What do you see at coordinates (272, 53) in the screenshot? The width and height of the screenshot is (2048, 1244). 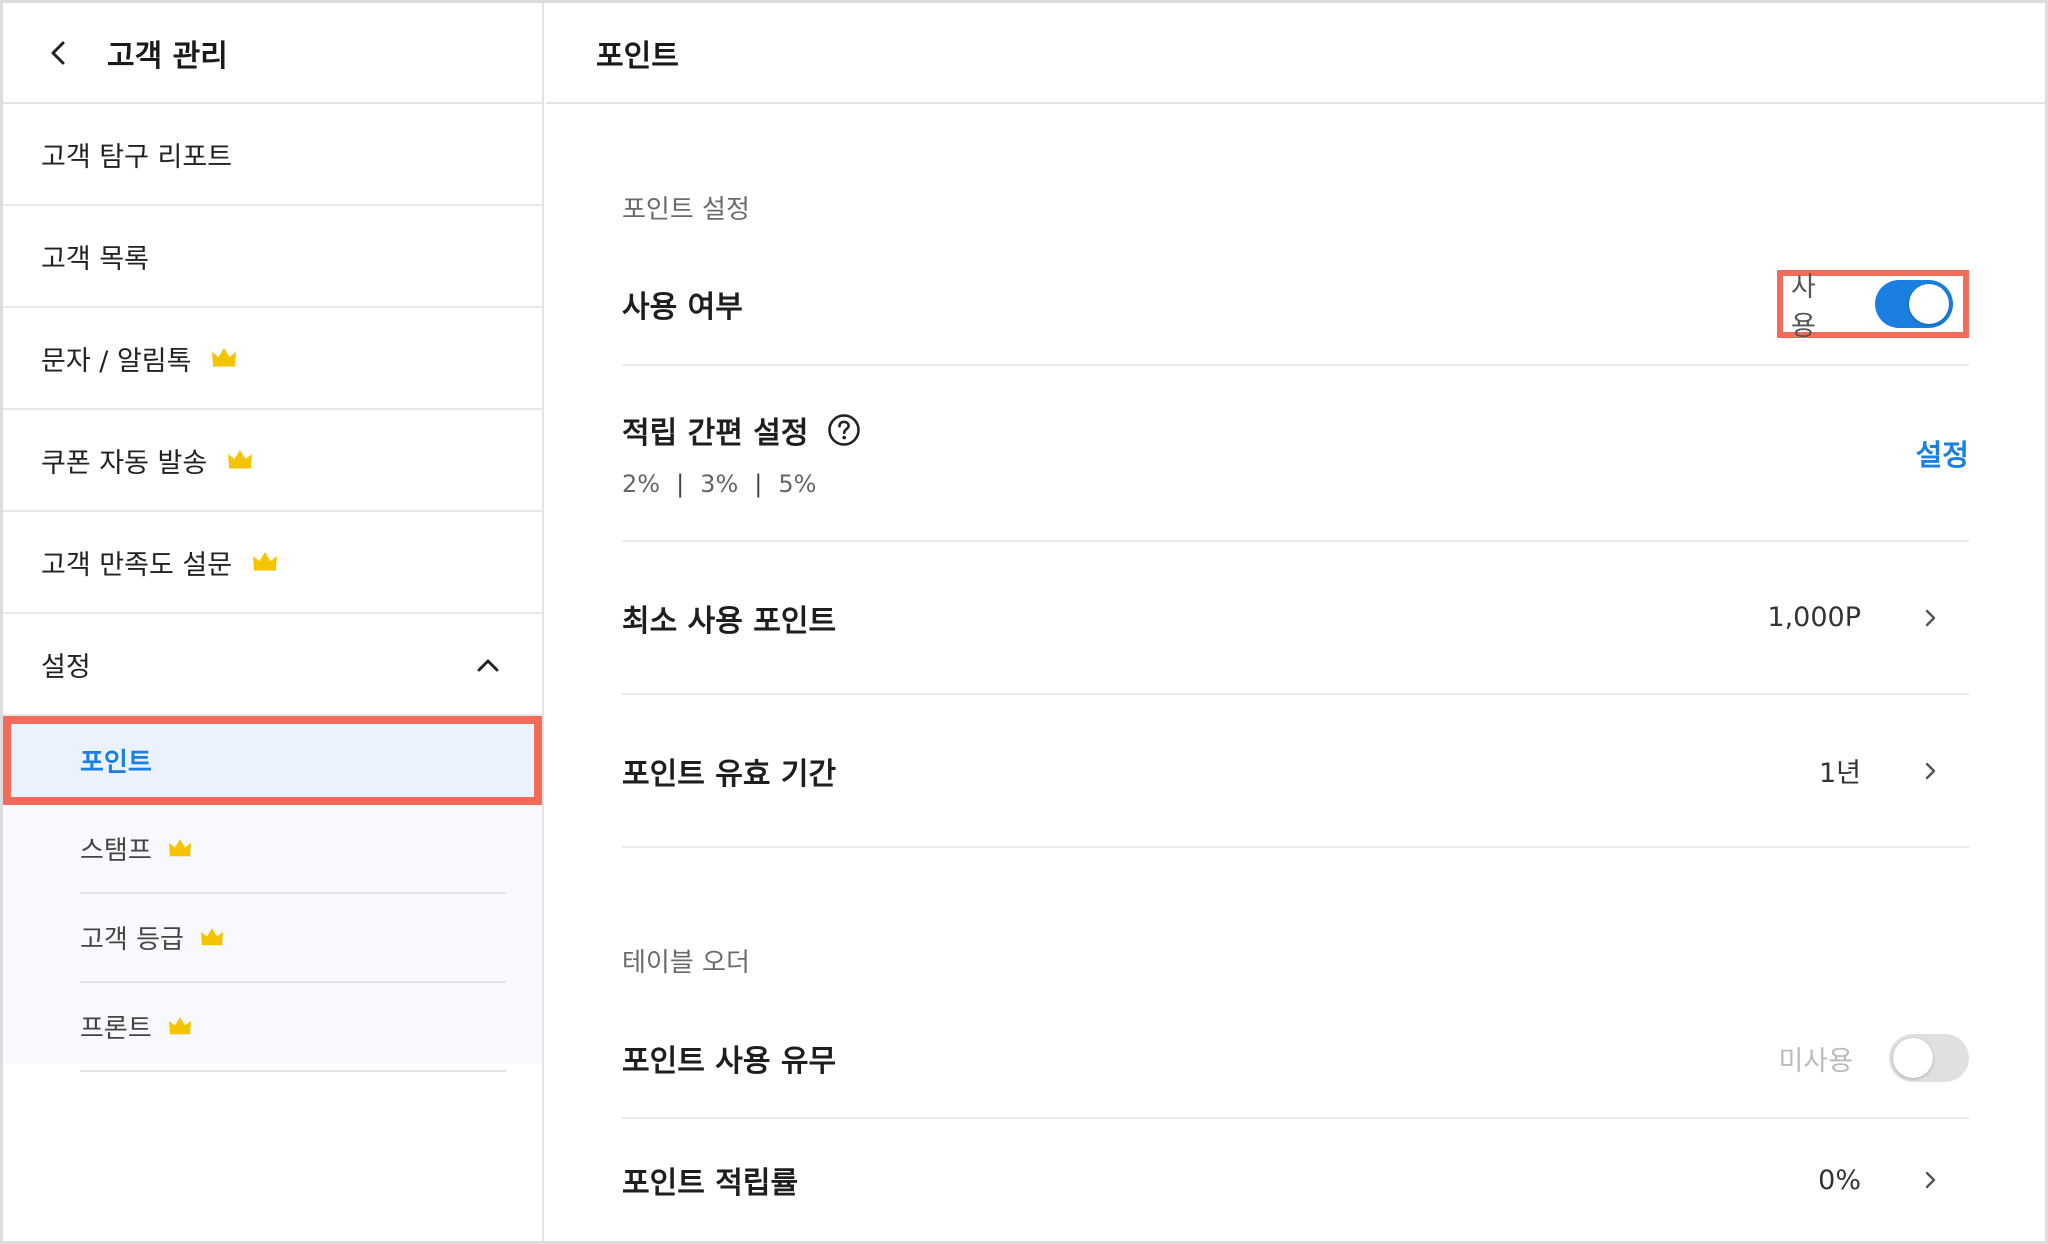 I see `sidebar-header: 고객 관리` at bounding box center [272, 53].